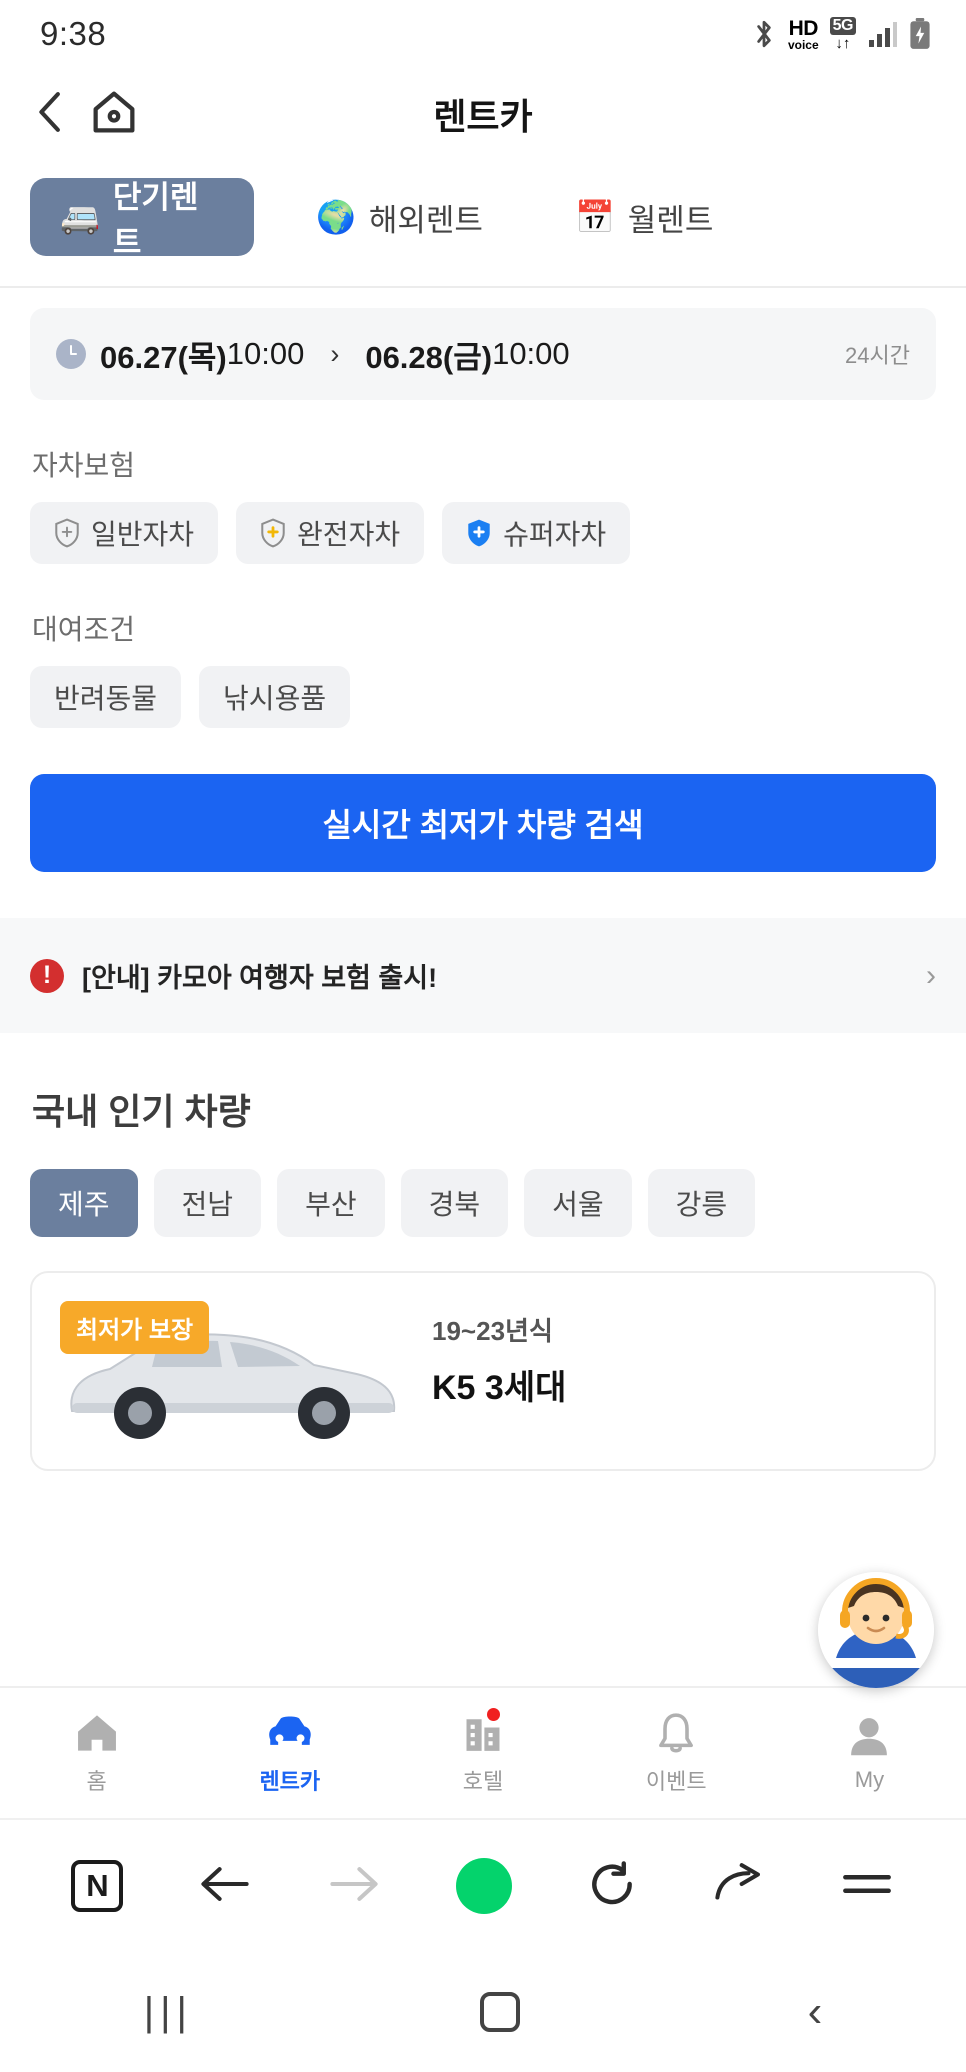 The image size is (966, 2072). I want to click on insurance-option-full: 완전자차, so click(330, 533).